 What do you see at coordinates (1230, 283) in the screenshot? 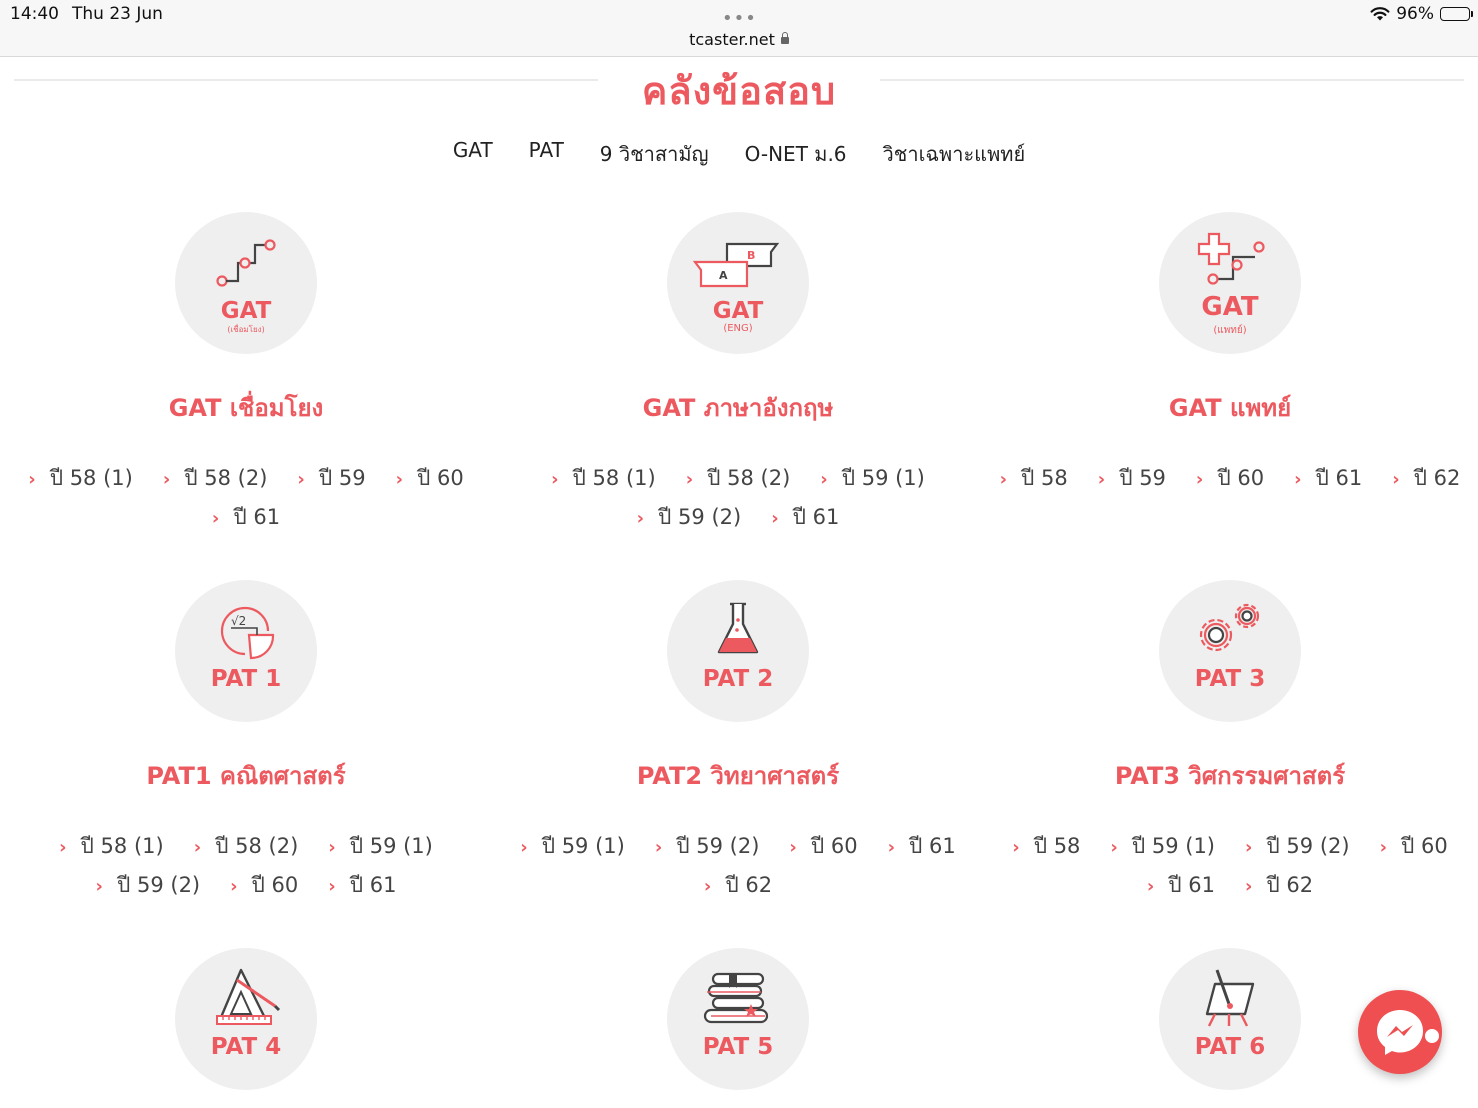
I see `exam-icon-circle: GAT (แพทย์)` at bounding box center [1230, 283].